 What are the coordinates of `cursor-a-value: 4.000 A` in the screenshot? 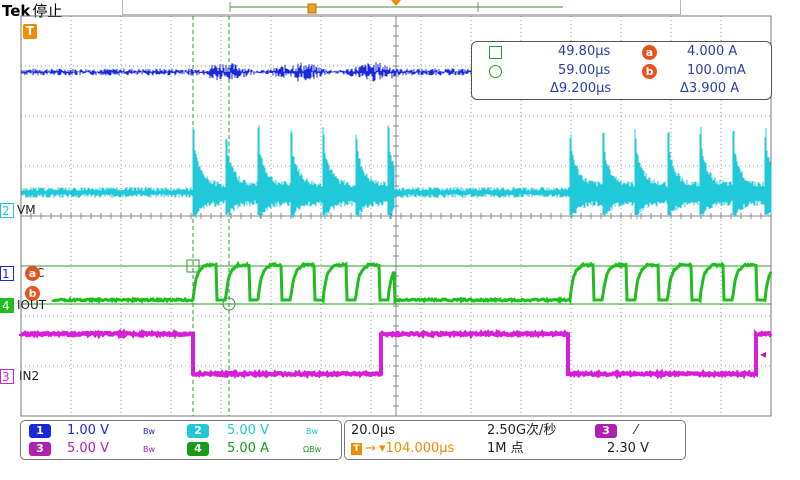 It's located at (712, 51).